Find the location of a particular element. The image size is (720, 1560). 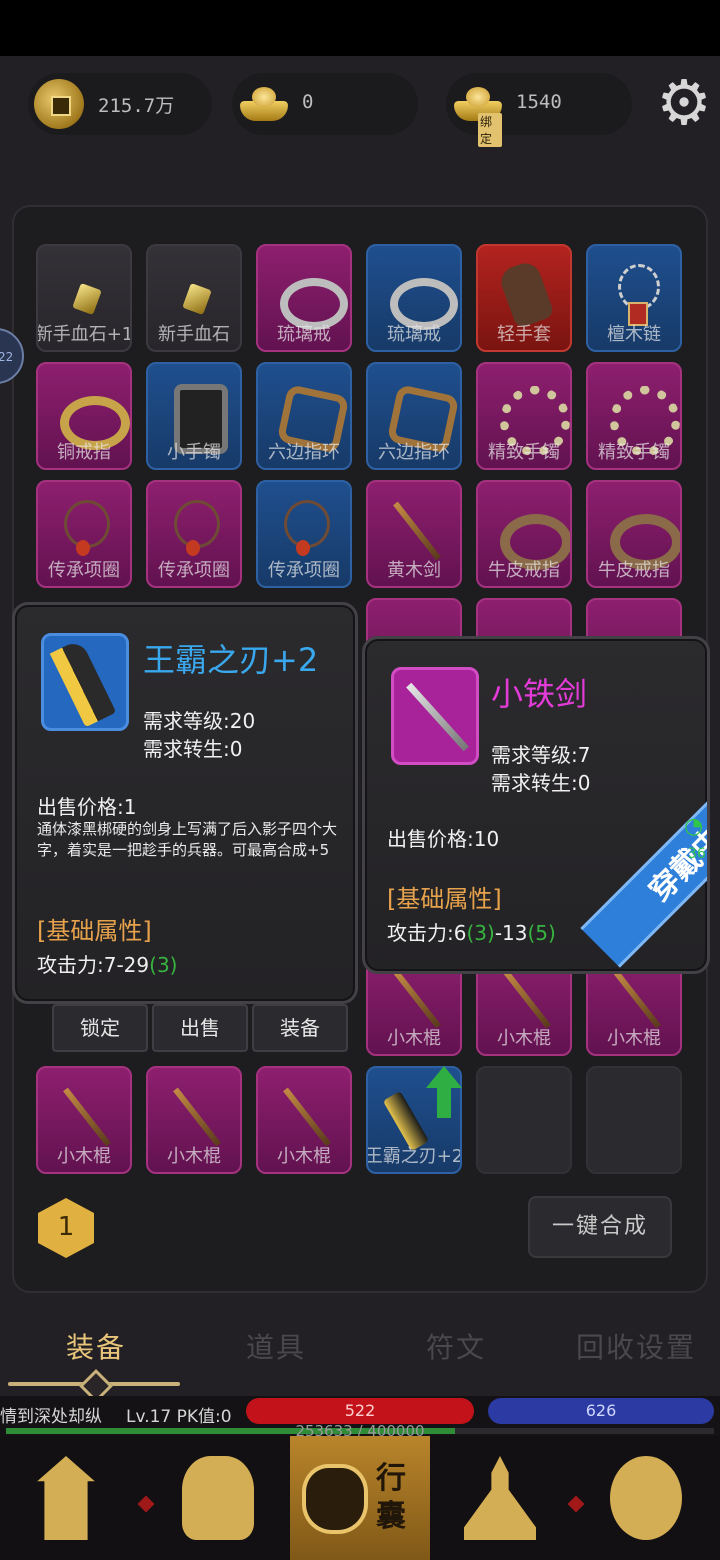

palace-icon is located at coordinates (66, 1498).